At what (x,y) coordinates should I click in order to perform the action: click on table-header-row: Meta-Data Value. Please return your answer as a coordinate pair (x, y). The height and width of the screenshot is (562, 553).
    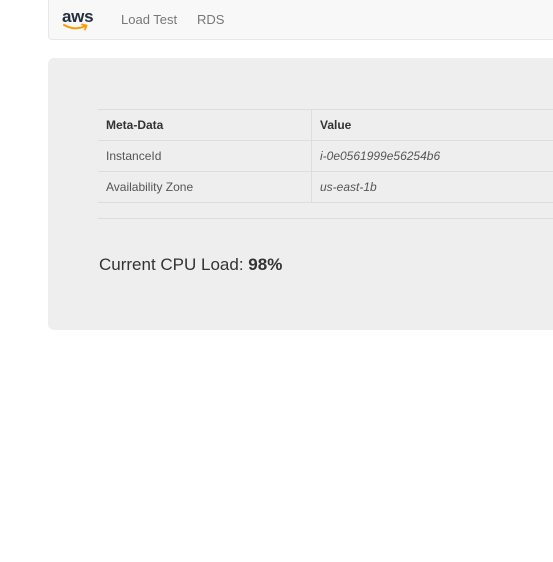
    Looking at the image, I should click on (325, 125).